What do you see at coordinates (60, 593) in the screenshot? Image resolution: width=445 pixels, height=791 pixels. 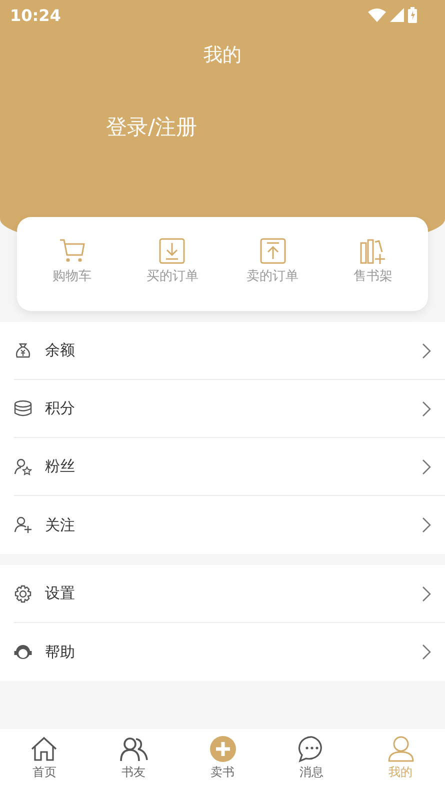 I see `menu-label: 设置` at bounding box center [60, 593].